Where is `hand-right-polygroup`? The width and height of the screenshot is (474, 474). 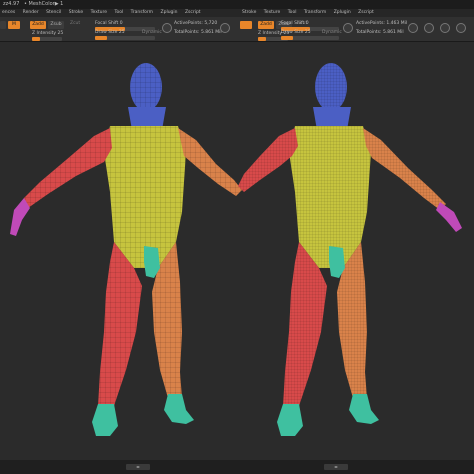
hand-right-polygroup is located at coordinates (20, 217).